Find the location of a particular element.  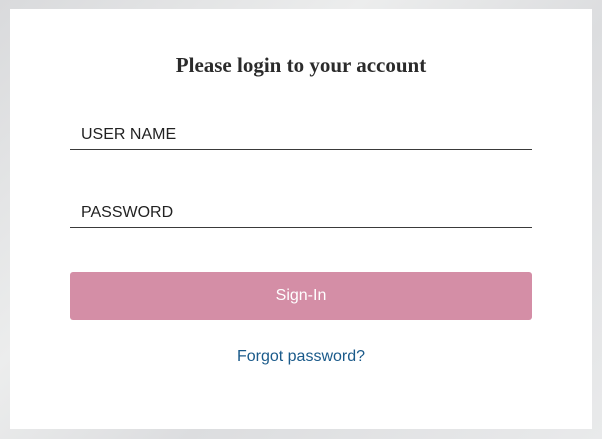

signin-button: Sign-In is located at coordinates (301, 296).